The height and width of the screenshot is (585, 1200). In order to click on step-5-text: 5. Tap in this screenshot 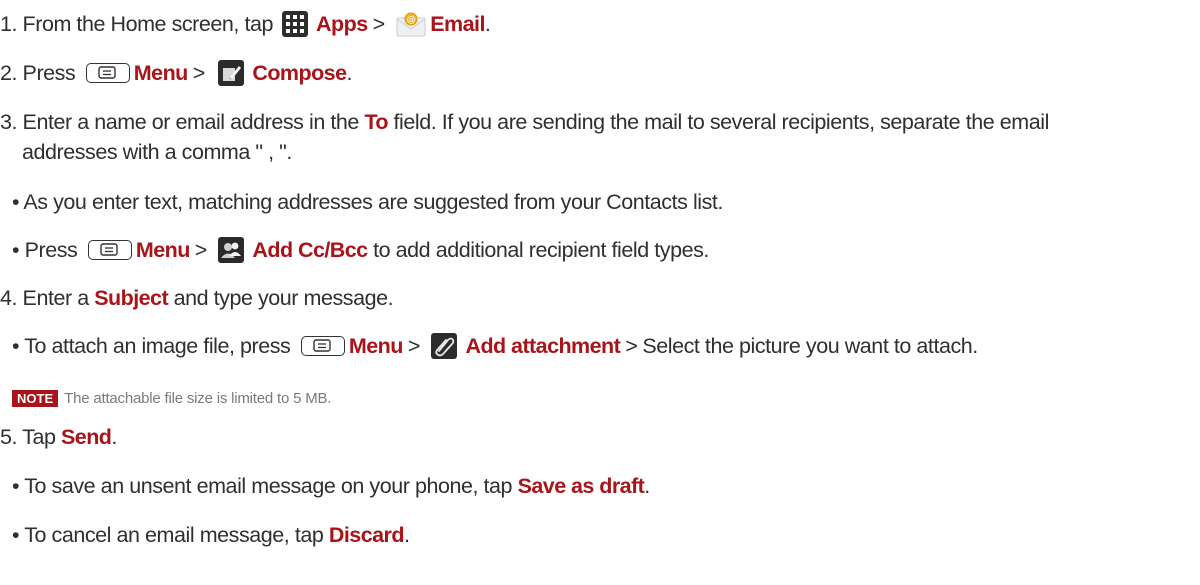, I will do `click(31, 437)`.